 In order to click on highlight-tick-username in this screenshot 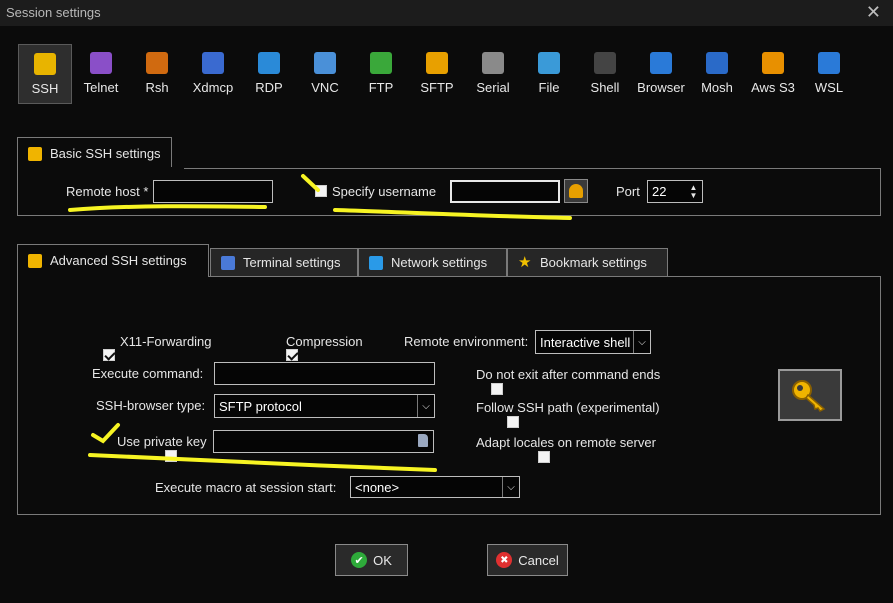, I will do `click(310, 183)`.